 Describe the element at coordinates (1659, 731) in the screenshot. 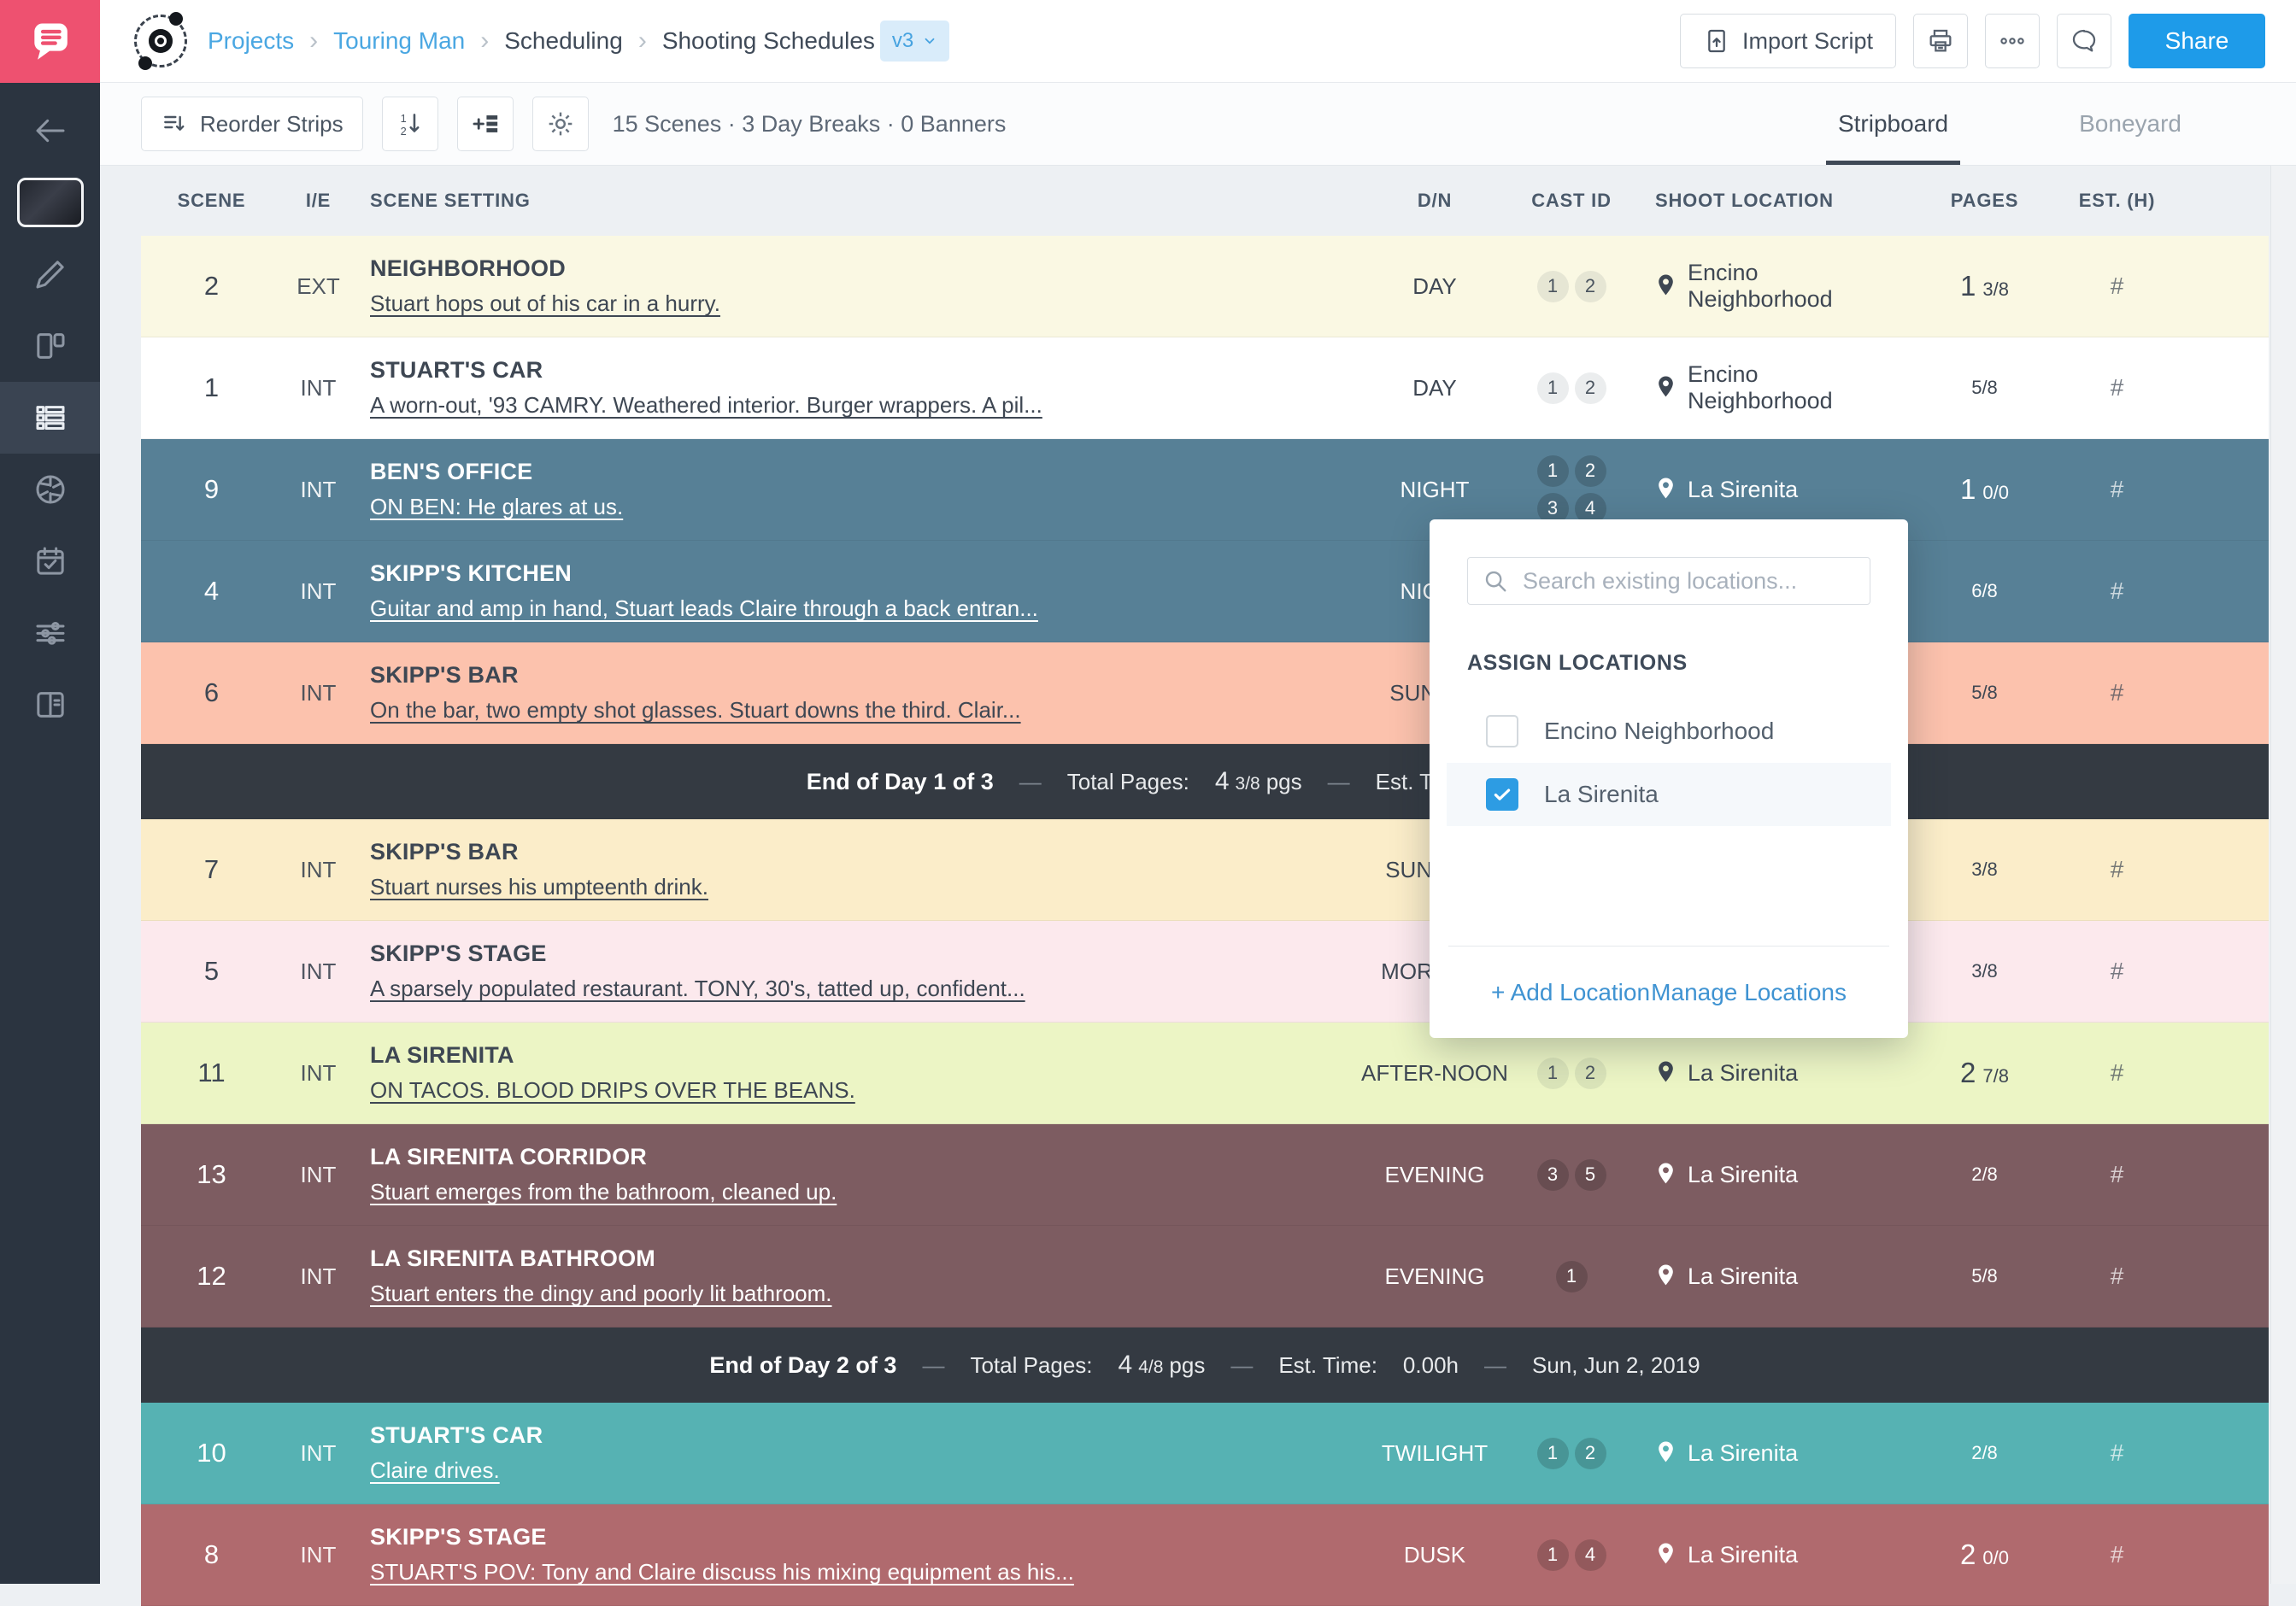

I see `location-option-label: Encino Neighborhood` at that location.